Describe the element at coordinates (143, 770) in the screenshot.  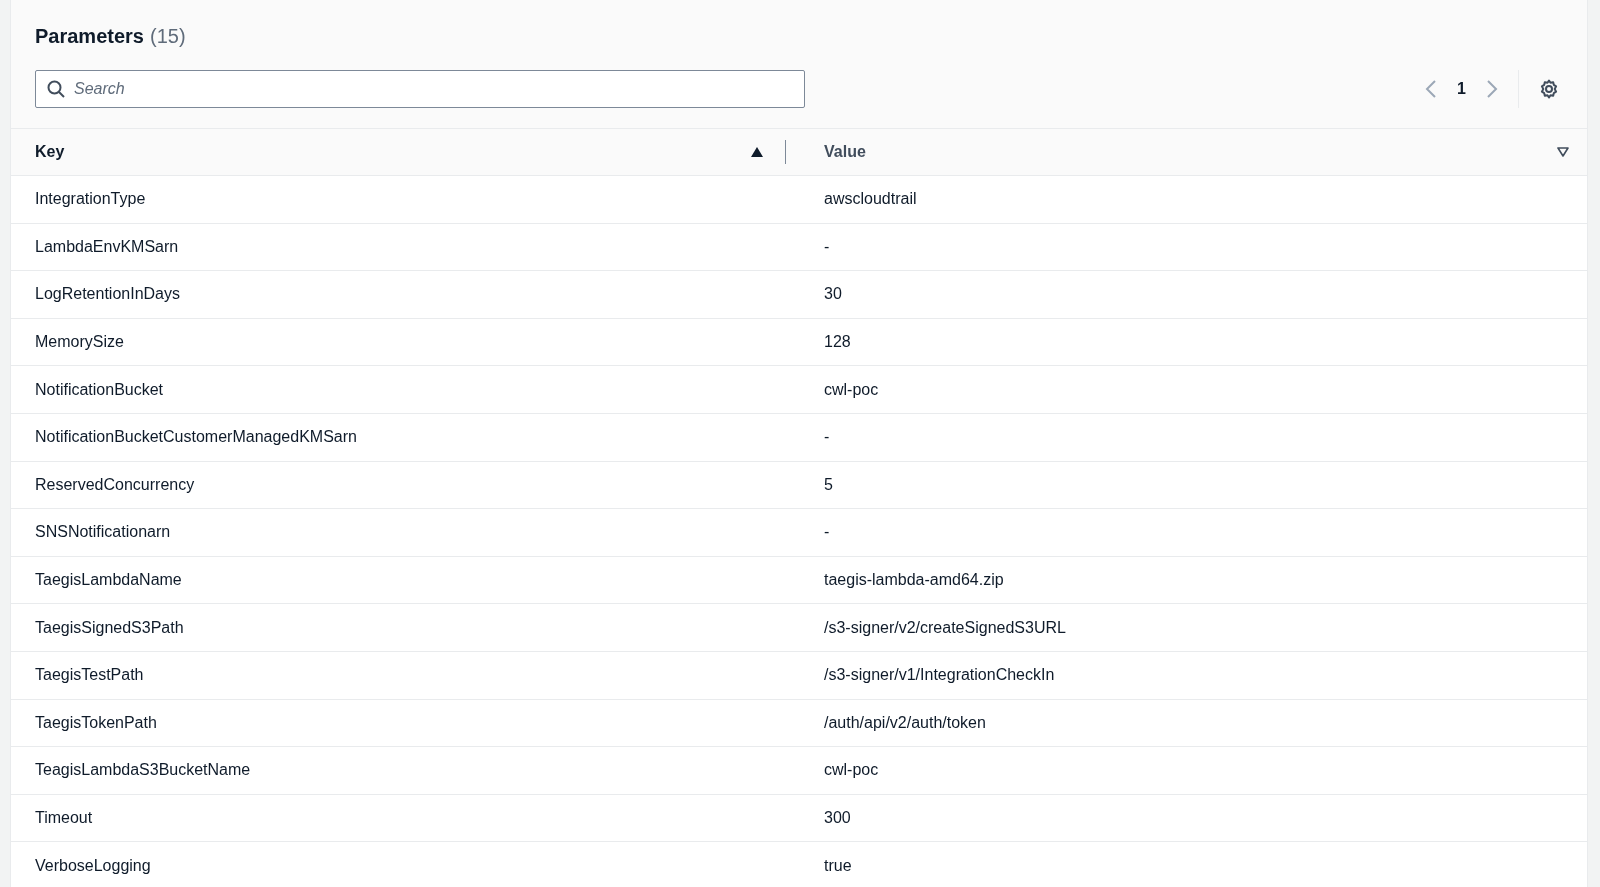
I see `parameter-key: TeagisLambdaS3BucketName` at that location.